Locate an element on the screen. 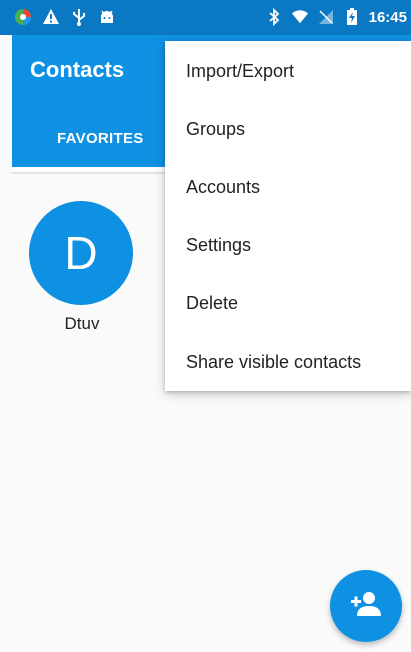 Image resolution: width=411 pixels, height=652 pixels. add-contact-icon is located at coordinates (366, 606).